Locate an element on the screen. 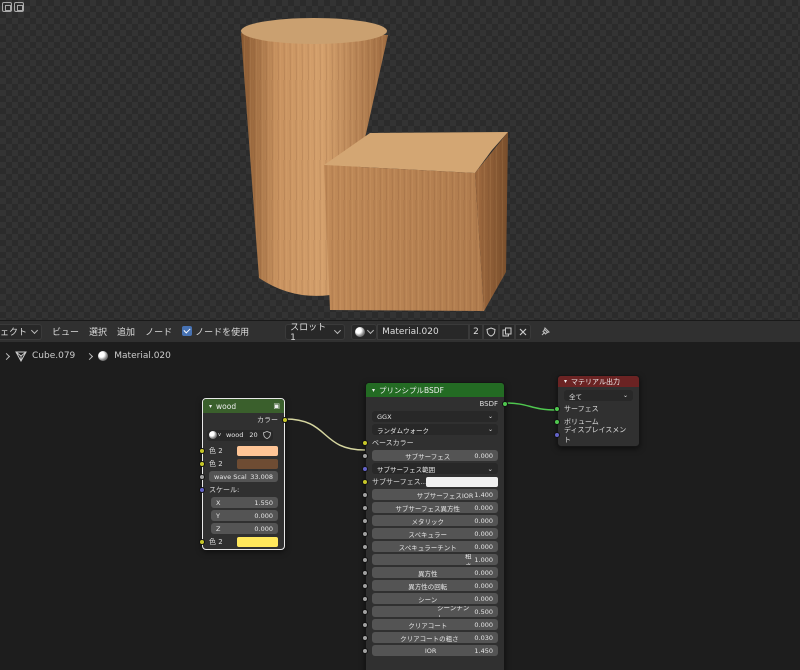  output-target-row: 全て ⌄ is located at coordinates (598, 395).